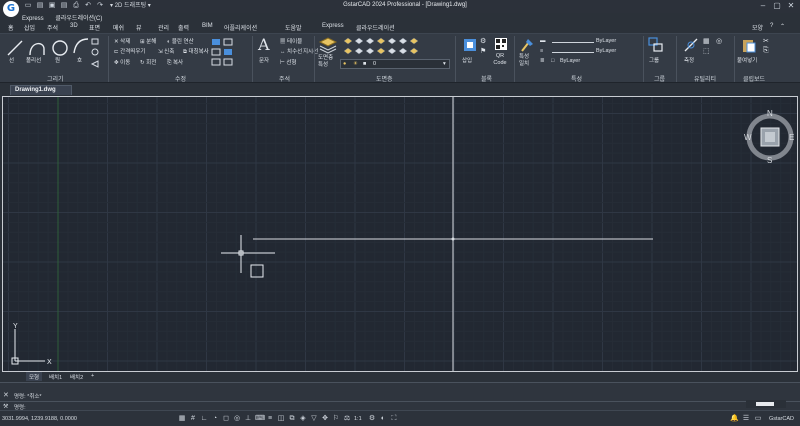  Describe the element at coordinates (281, 418) in the screenshot. I see `transparency-icon: ◫` at that location.